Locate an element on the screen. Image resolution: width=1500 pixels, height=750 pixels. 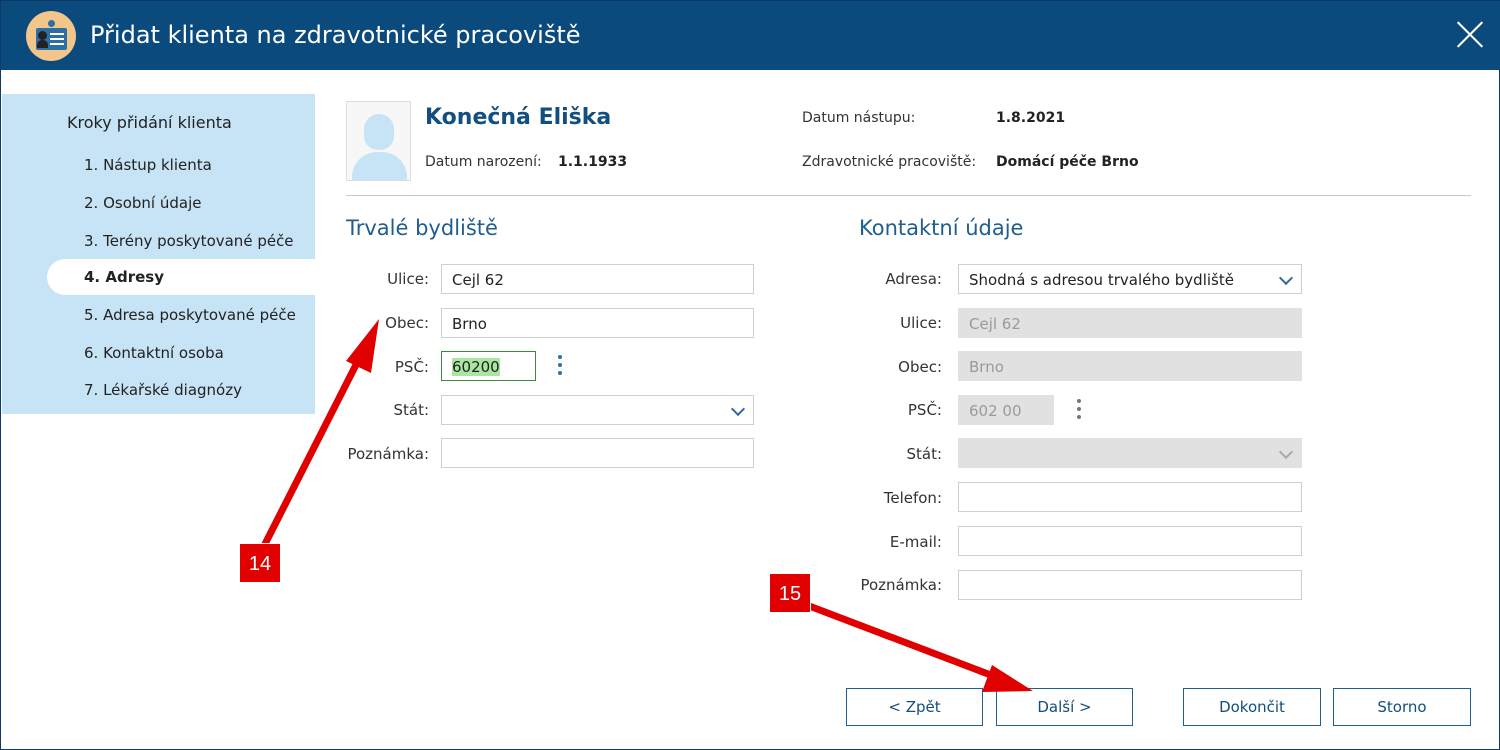
client-name: Konečná Eliška is located at coordinates (518, 117).